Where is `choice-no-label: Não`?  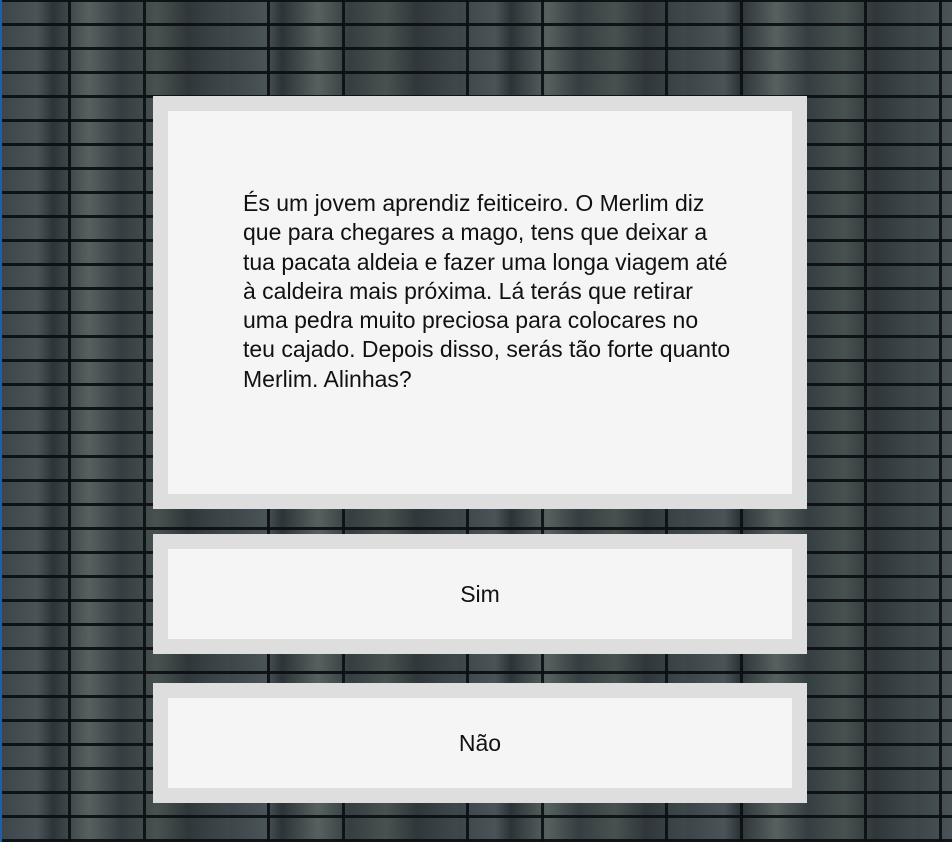 choice-no-label: Não is located at coordinates (480, 742).